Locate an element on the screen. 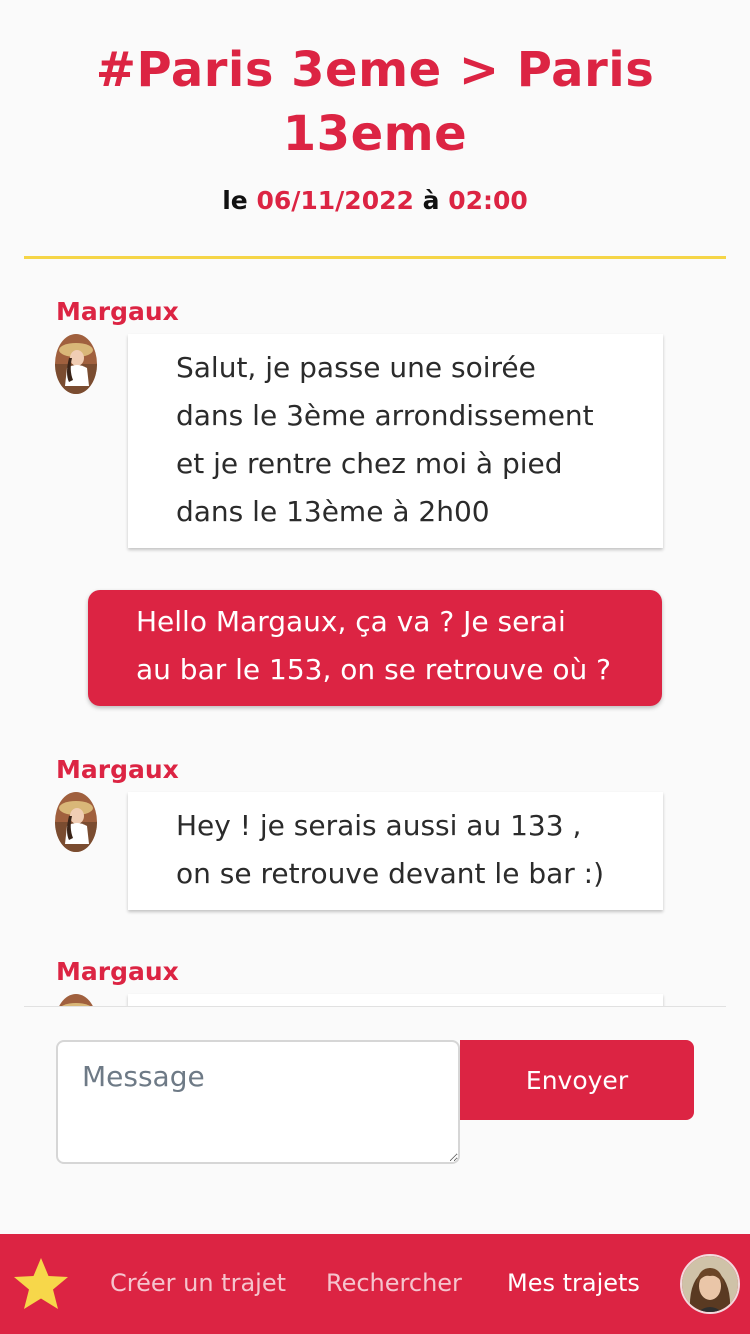  nav-create-trip: Créer un trajet is located at coordinates (198, 1283).